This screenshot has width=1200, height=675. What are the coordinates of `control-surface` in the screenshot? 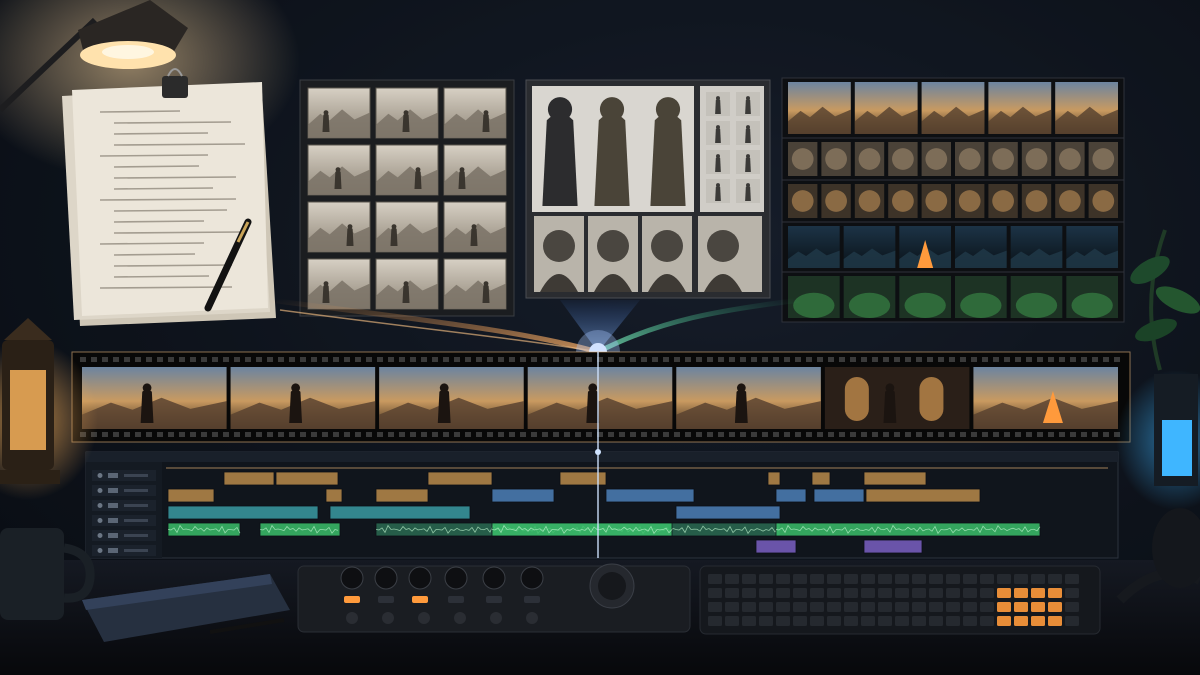 It's located at (494, 598).